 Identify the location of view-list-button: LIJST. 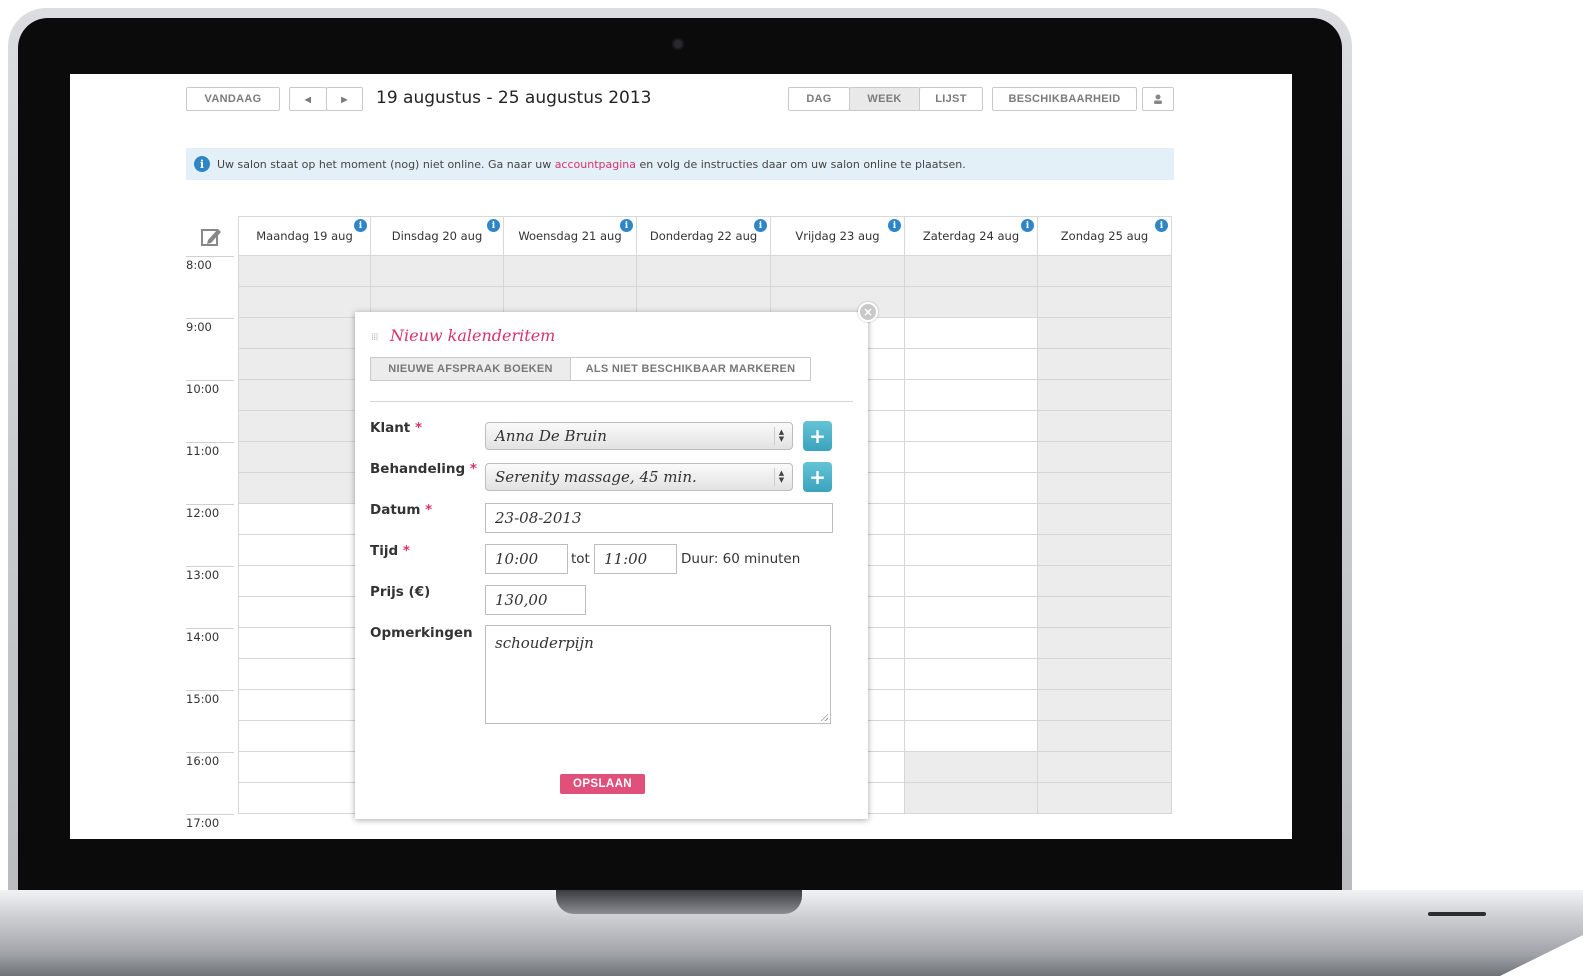
(951, 99).